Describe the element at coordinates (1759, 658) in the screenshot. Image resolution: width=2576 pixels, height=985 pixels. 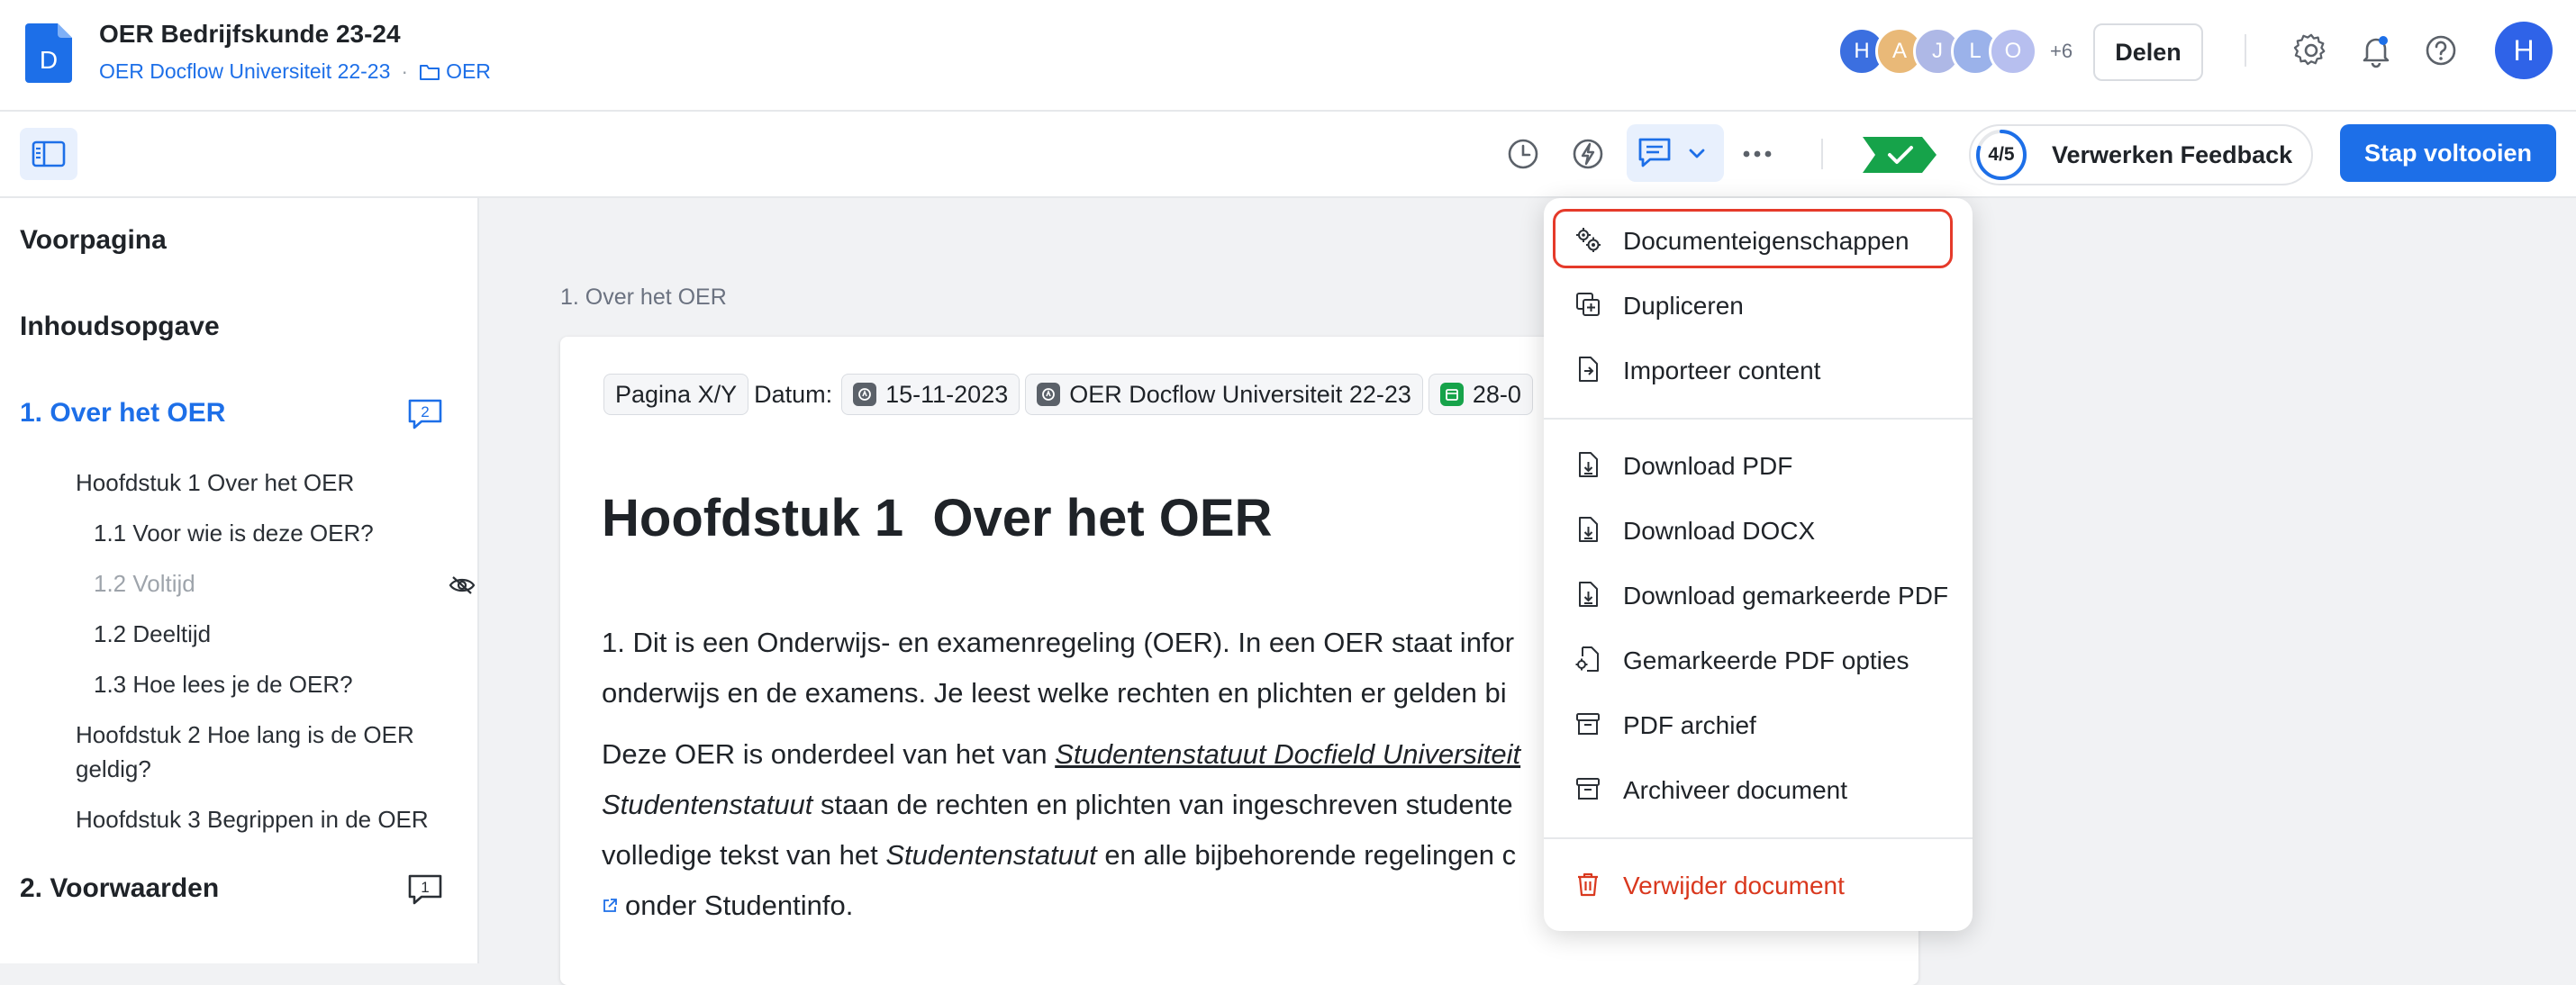
I see `menu-item-marked-pdf-options: Gemarkeerde PDF opties` at that location.